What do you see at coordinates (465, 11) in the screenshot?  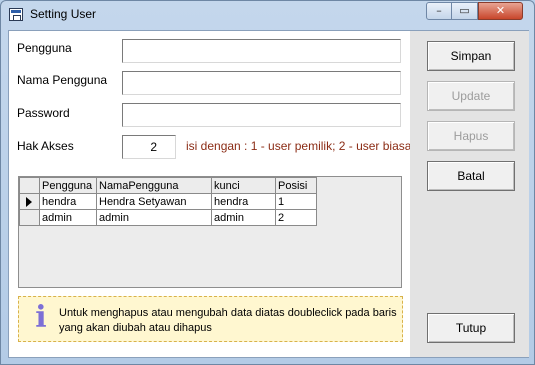 I see `maximize-button: ▭` at bounding box center [465, 11].